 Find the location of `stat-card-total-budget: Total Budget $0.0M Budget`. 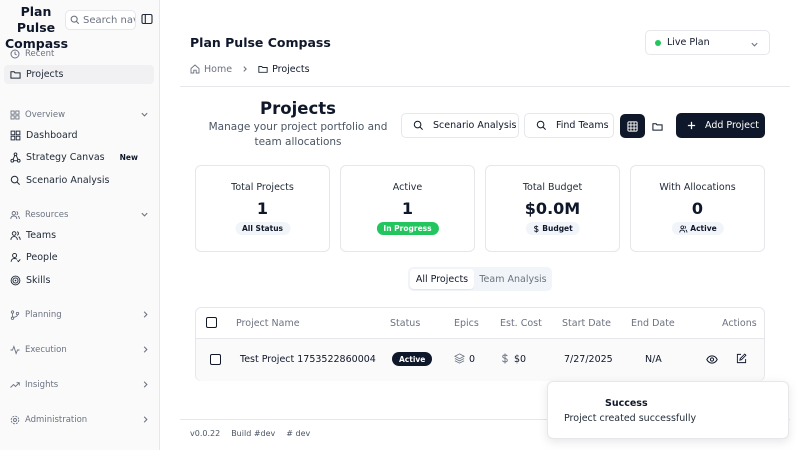

stat-card-total-budget: Total Budget $0.0M Budget is located at coordinates (552, 208).